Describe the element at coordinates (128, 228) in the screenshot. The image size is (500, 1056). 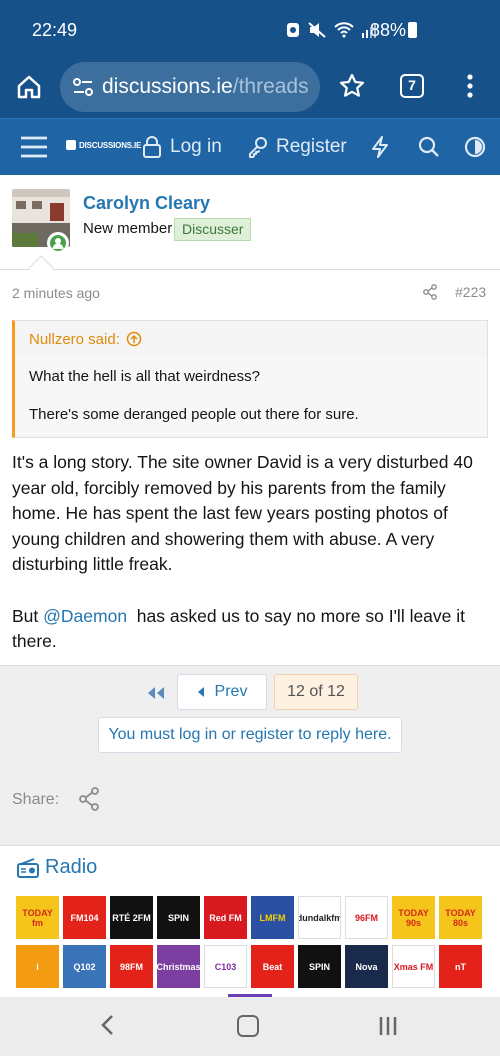
I see `user-title: New member` at that location.